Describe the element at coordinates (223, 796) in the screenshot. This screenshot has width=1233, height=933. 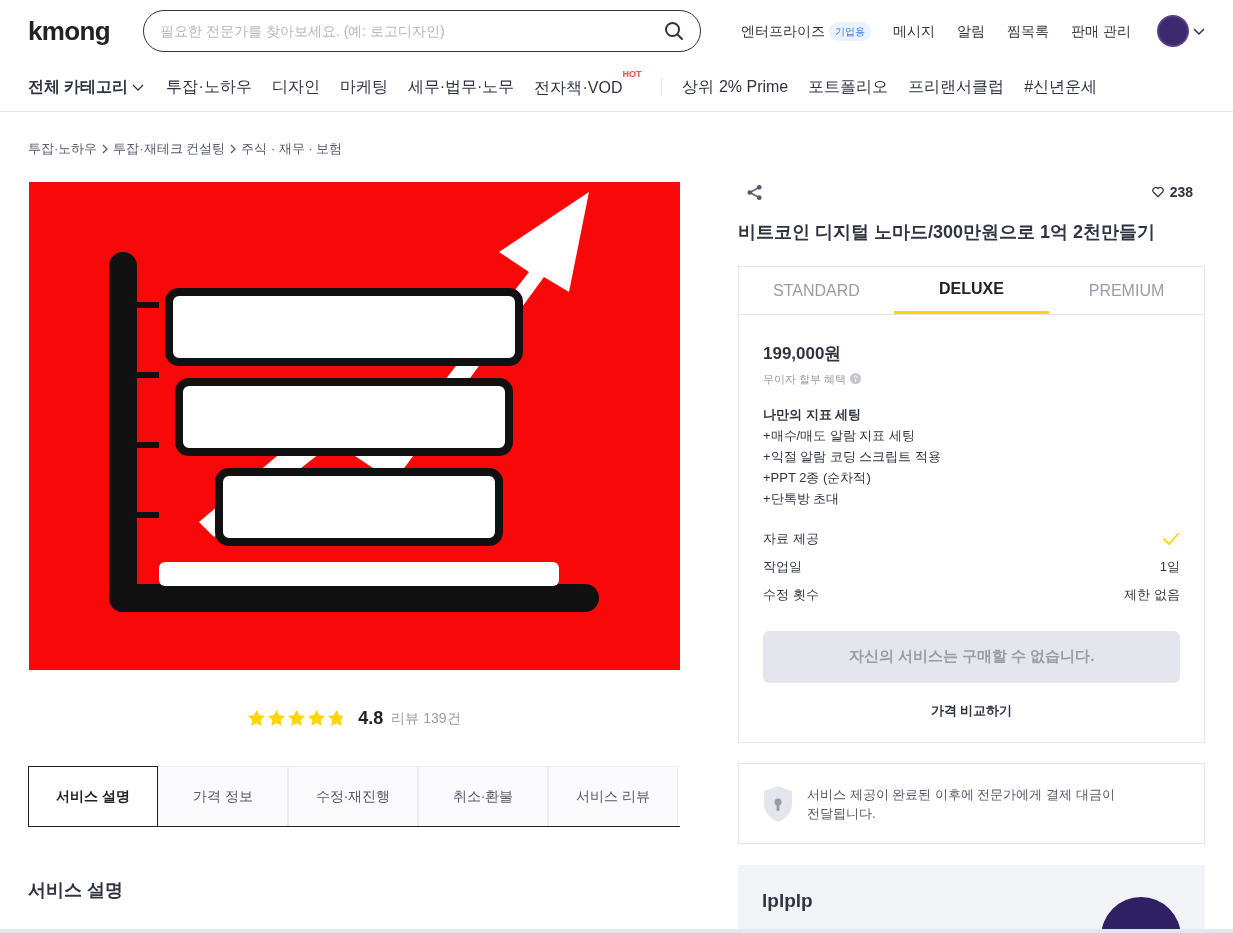
I see `detail-tab: 가격 정보` at that location.